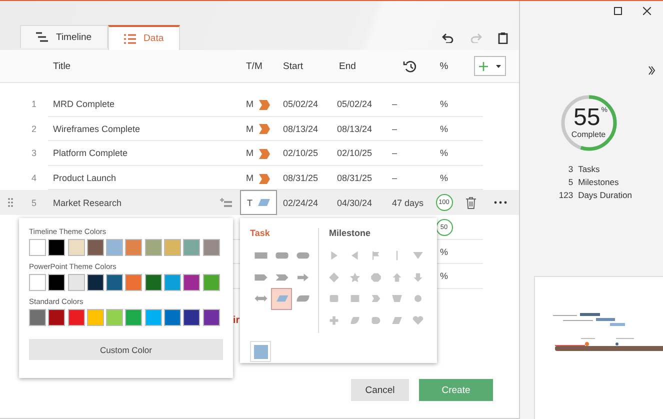 Image resolution: width=663 pixels, height=419 pixels. What do you see at coordinates (33, 178) in the screenshot?
I see `row-number: 4` at bounding box center [33, 178].